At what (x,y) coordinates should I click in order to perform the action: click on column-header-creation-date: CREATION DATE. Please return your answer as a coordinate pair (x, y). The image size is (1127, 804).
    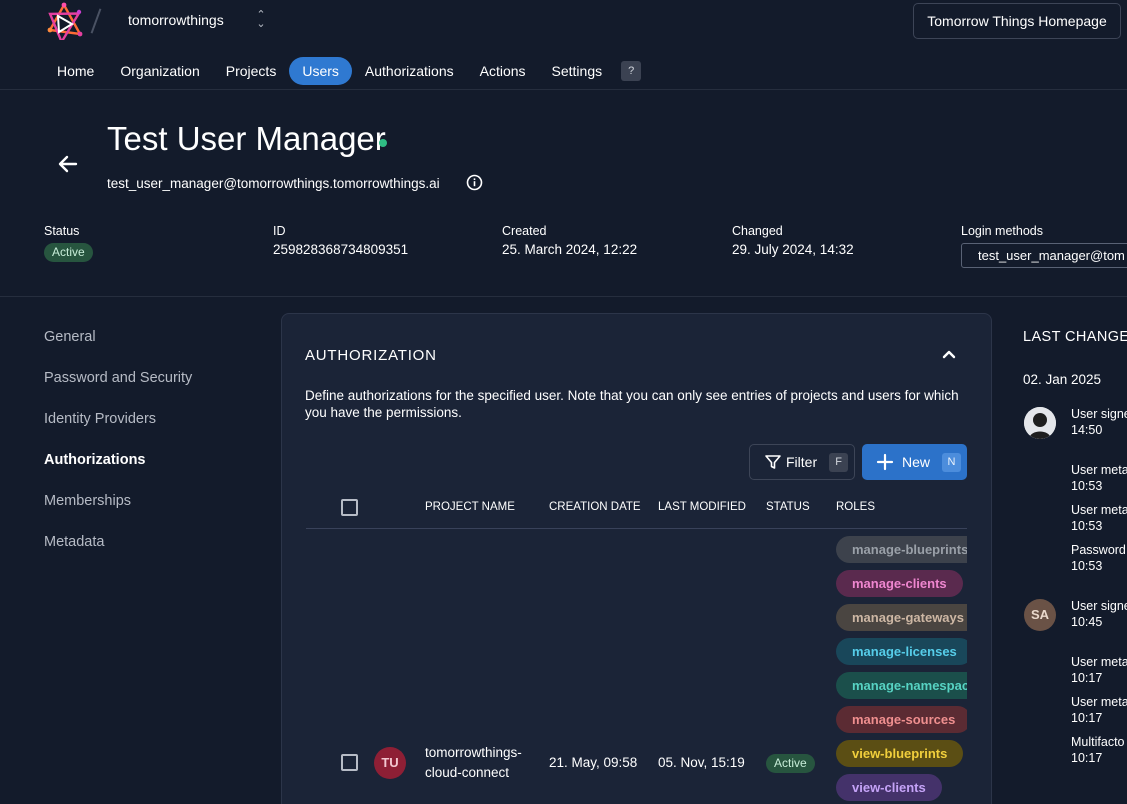
    Looking at the image, I should click on (595, 507).